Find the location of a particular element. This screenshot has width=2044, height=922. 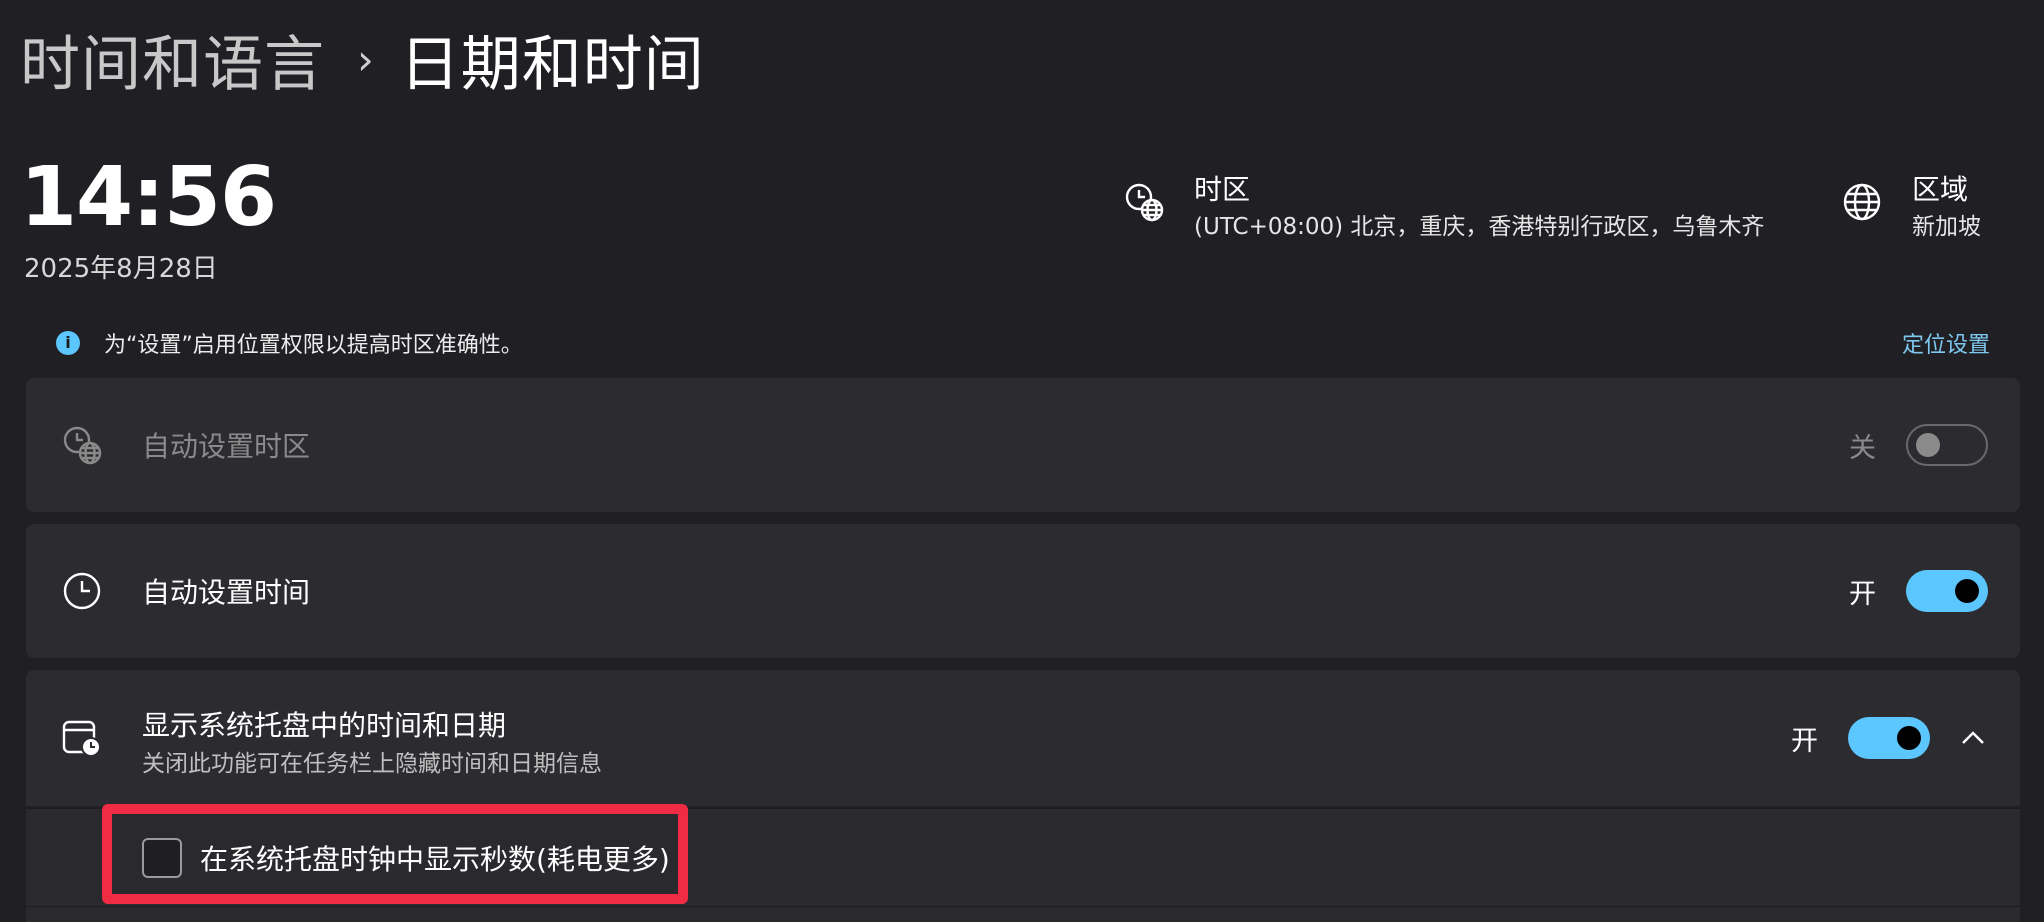

auto-time-card: 自动设置时间 开 is located at coordinates (1023, 591).